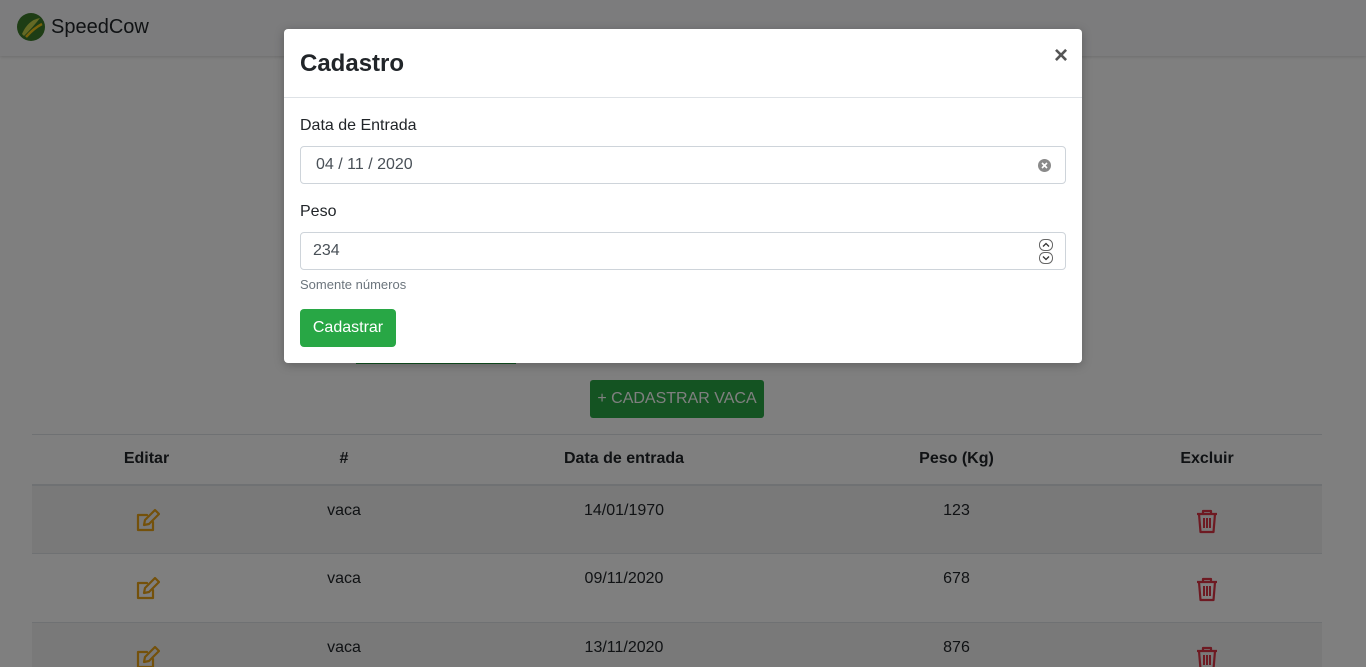 The height and width of the screenshot is (667, 1366). I want to click on number-spinner-icon, so click(1046, 251).